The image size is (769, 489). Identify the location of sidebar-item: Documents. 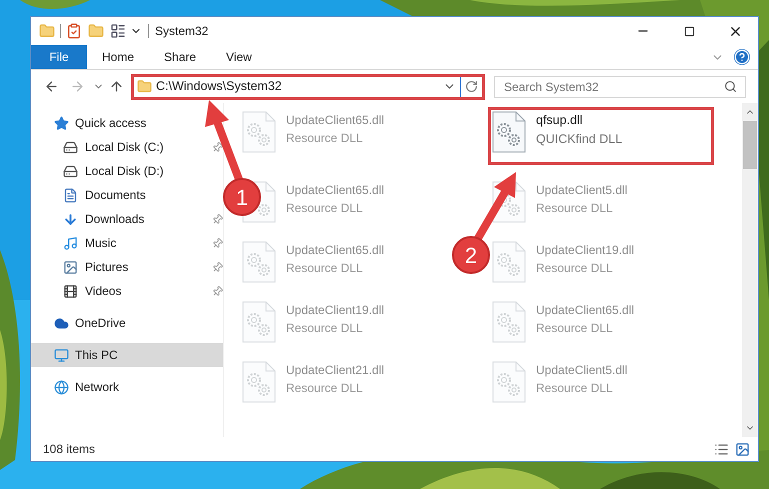
(114, 195).